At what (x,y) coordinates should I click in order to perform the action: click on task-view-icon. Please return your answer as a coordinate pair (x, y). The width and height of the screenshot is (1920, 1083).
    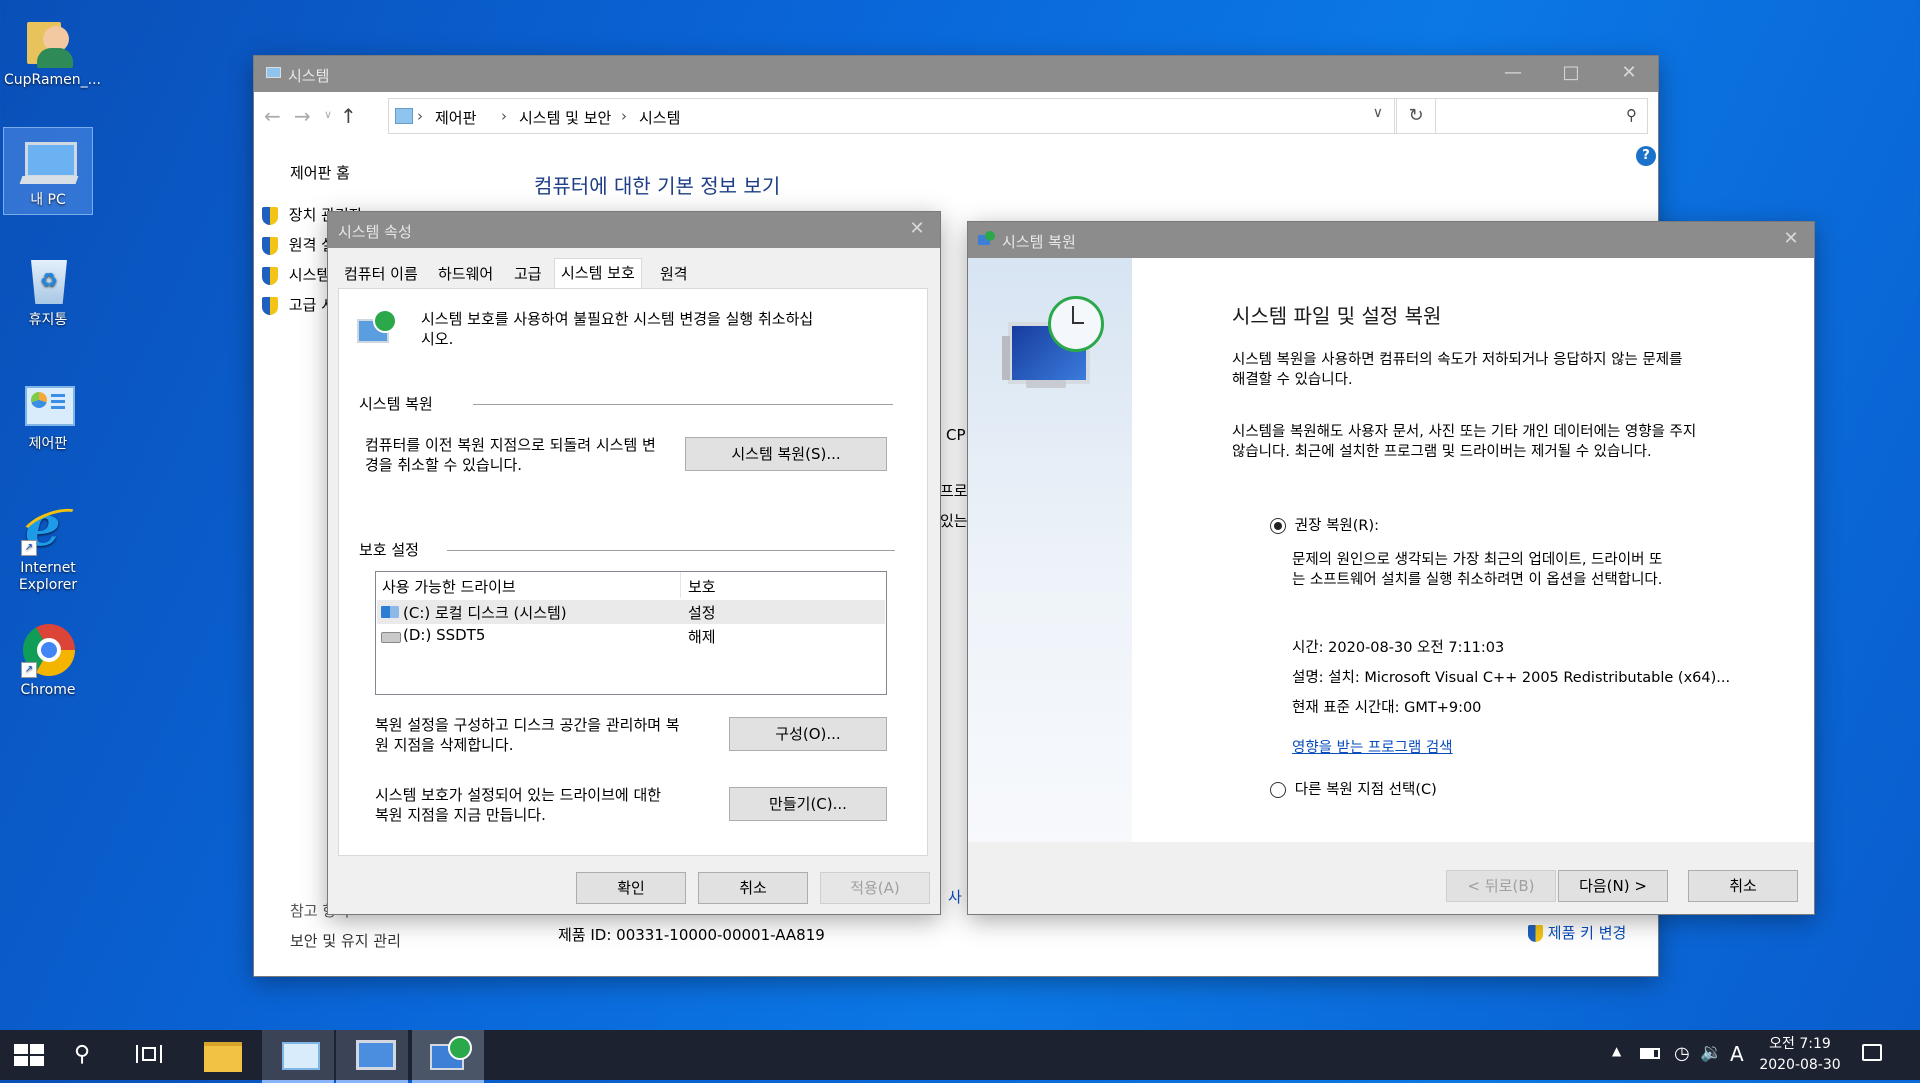
    Looking at the image, I should click on (149, 1054).